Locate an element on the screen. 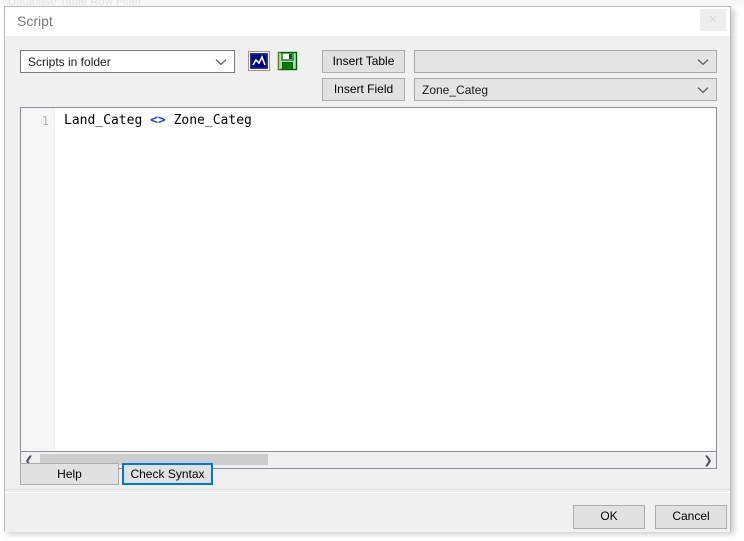  field-combo: Zone_Categ is located at coordinates (565, 89).